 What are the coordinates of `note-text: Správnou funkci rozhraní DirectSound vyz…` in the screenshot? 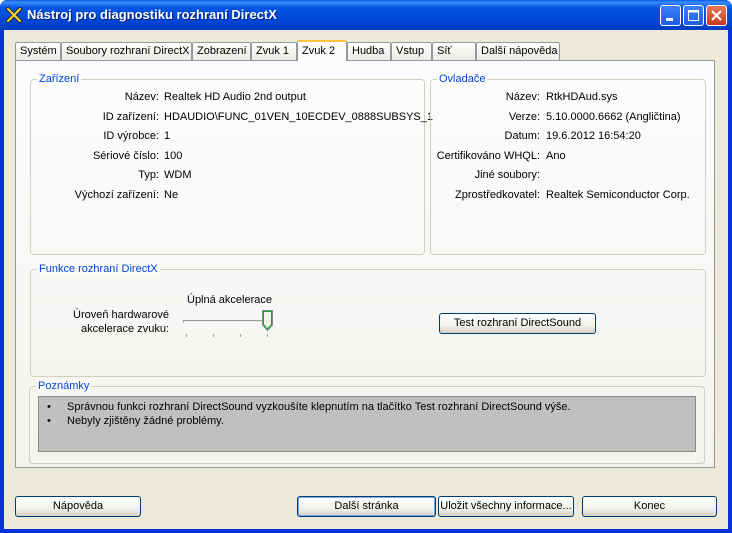 It's located at (319, 407).